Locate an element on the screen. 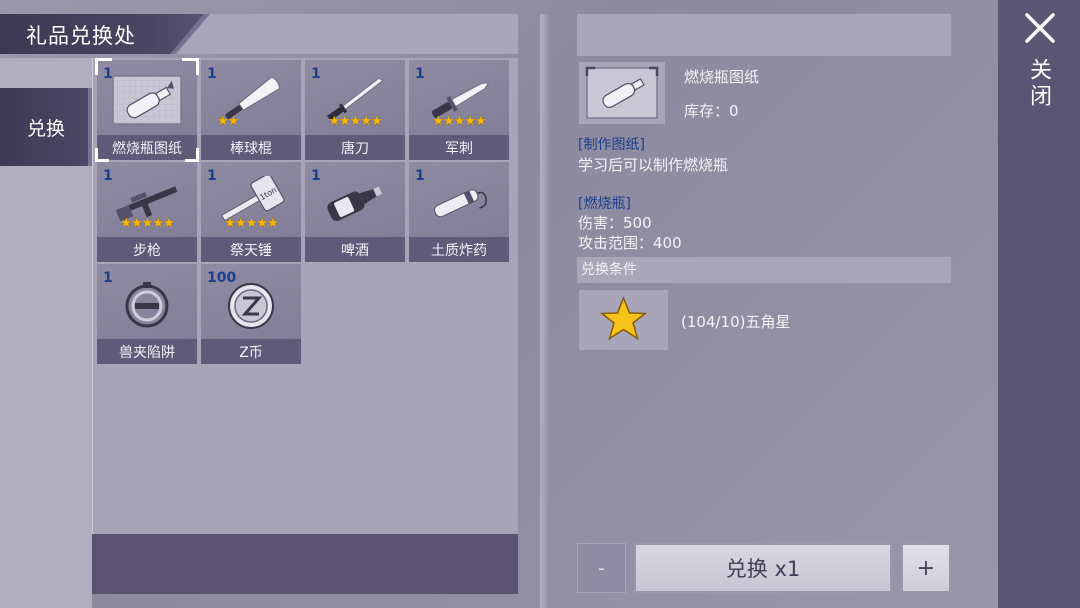 Image resolution: width=1080 pixels, height=608 pixels. exchange-condition-text: (104/10)五角星 is located at coordinates (736, 322).